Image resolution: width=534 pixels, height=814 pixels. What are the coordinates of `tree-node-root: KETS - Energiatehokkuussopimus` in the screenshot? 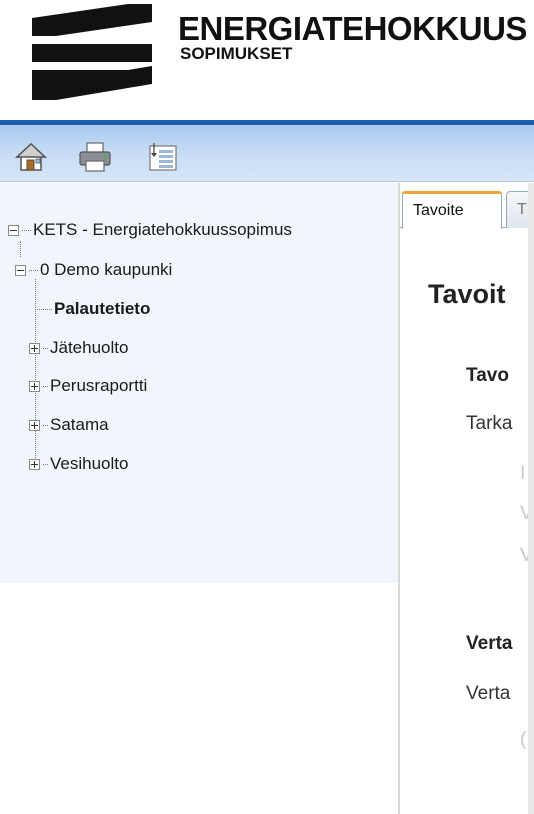 It's located at (150, 230).